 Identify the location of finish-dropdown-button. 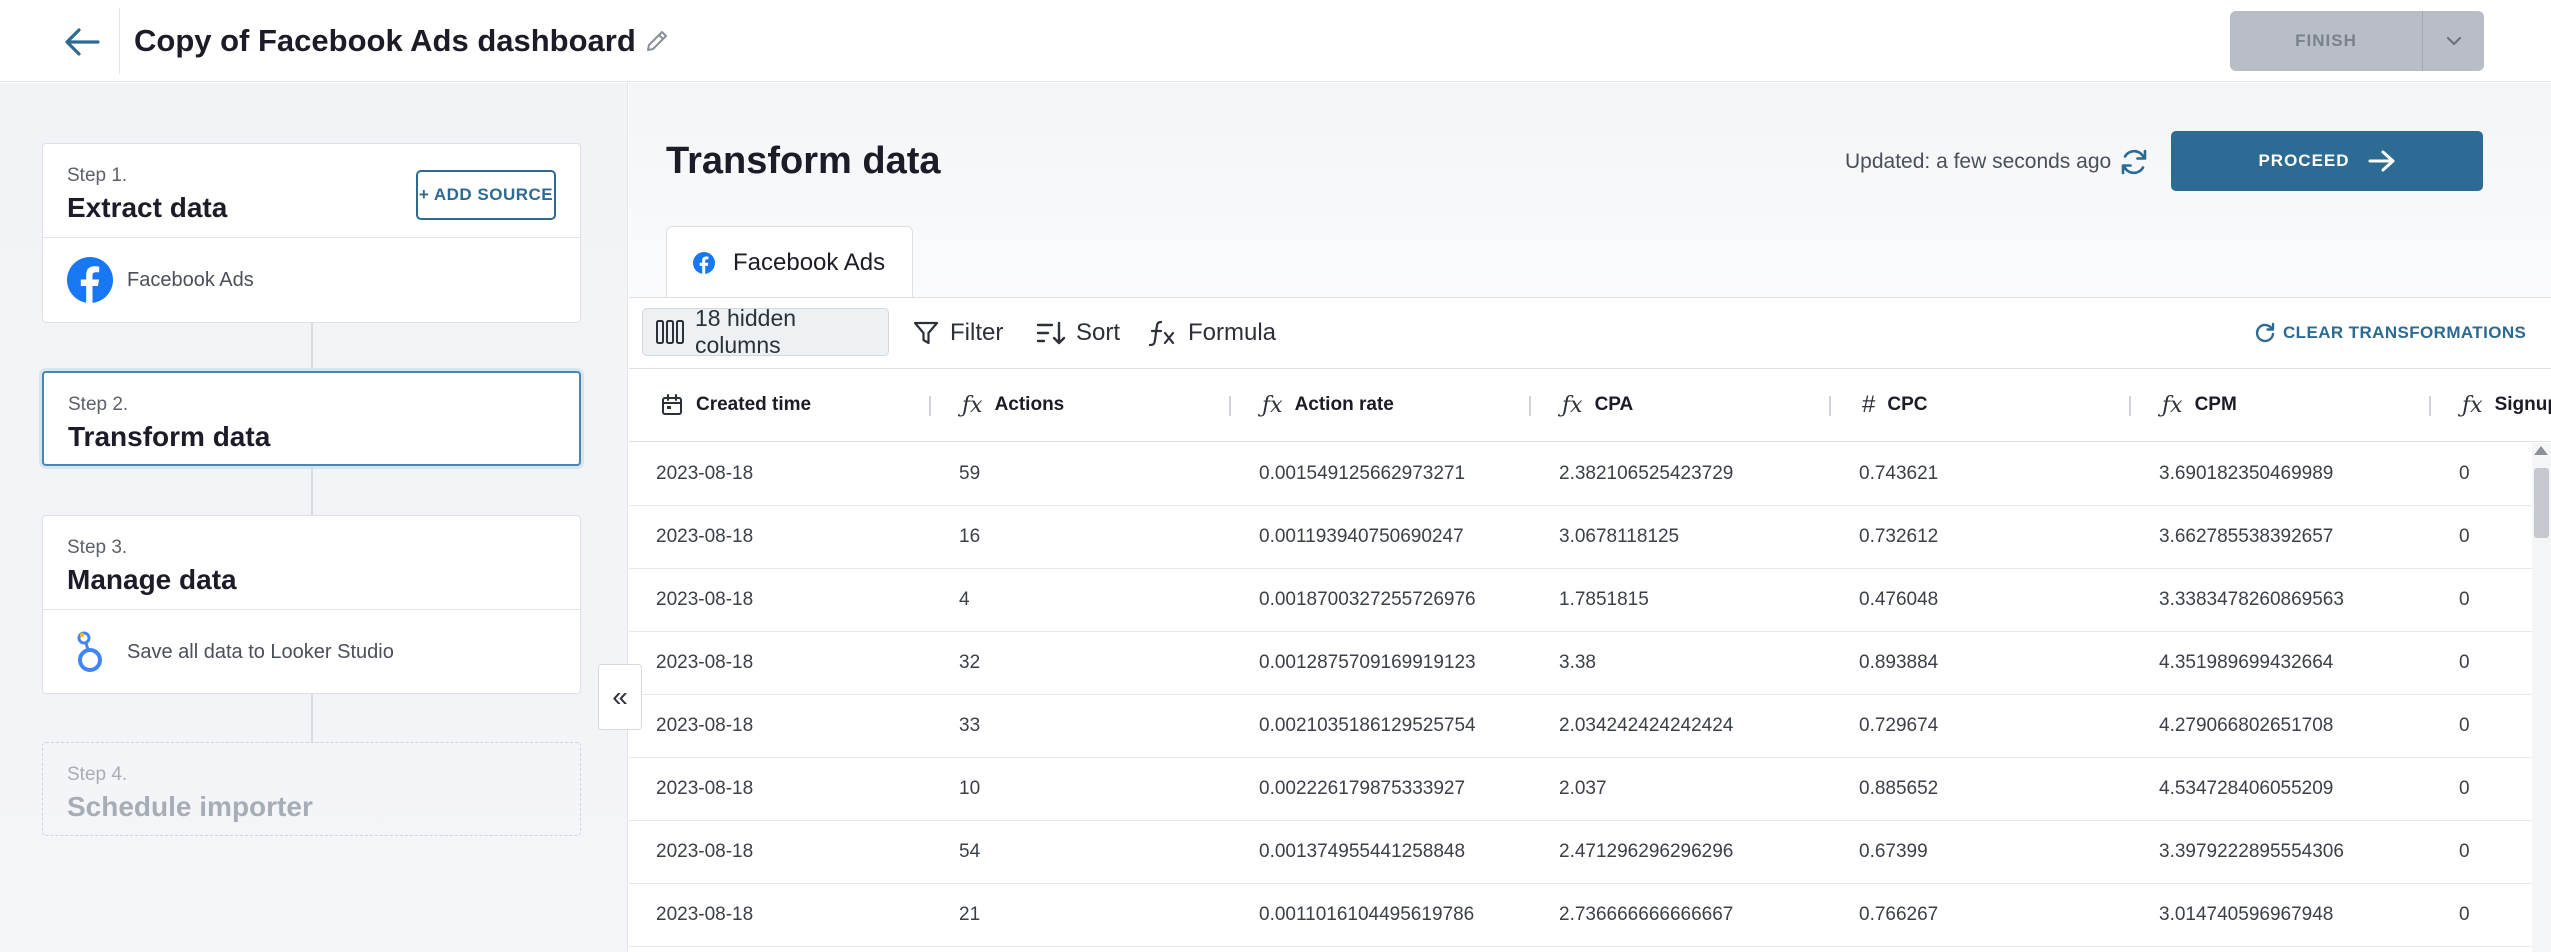
(2453, 41).